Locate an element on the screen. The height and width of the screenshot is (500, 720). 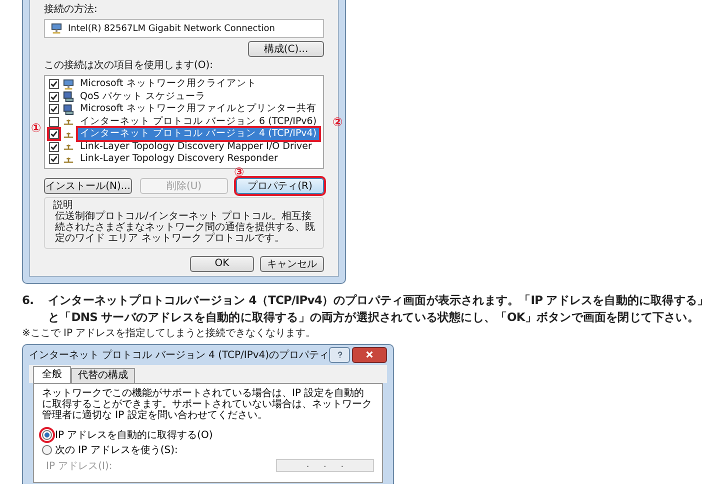
ip-address-label: IP アドレス(I): is located at coordinates (79, 466).